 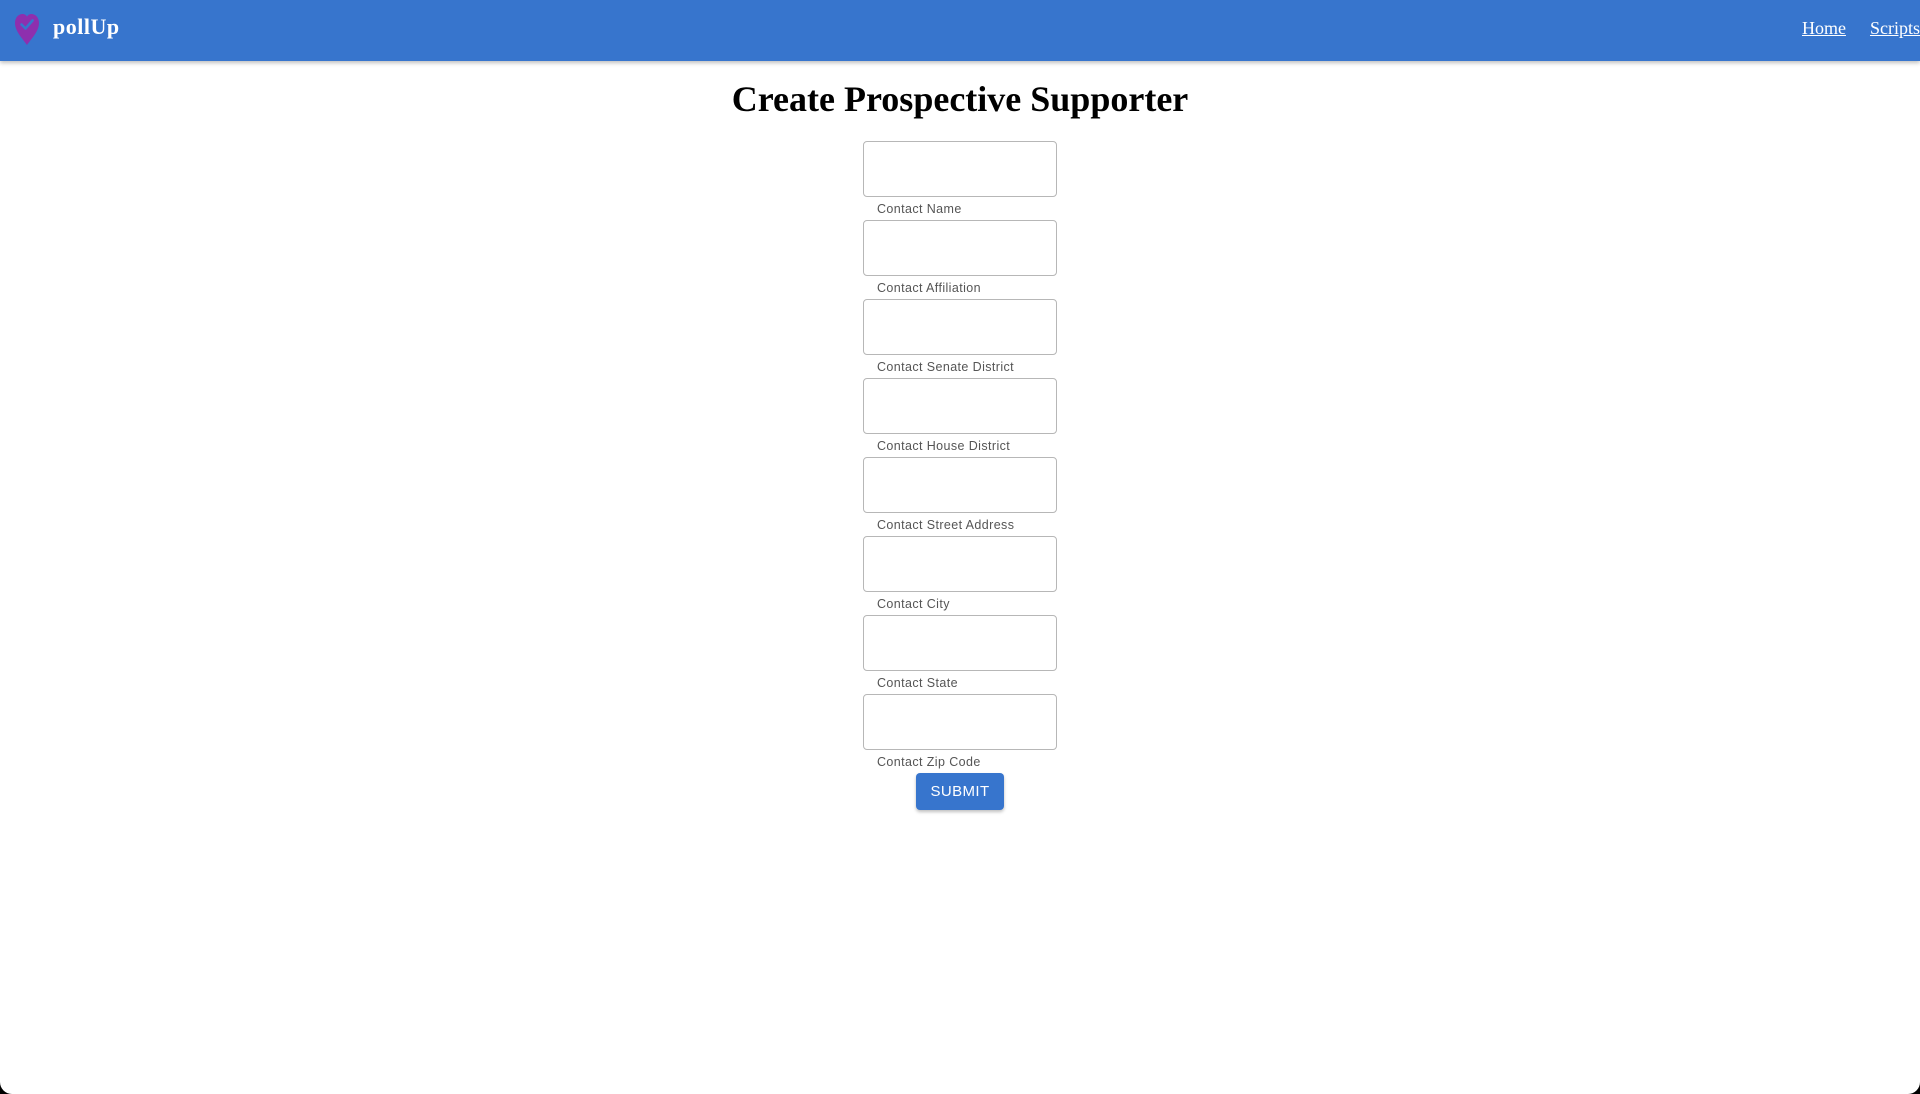 I want to click on top-nav: Home Scripts, so click(x=1861, y=28).